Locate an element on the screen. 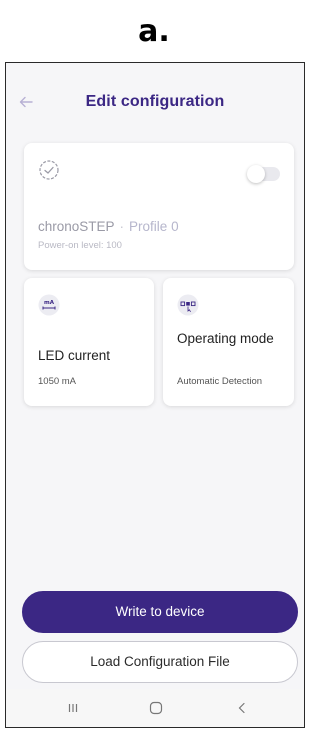 The width and height of the screenshot is (320, 731). chevron-left-icon is located at coordinates (241, 708).